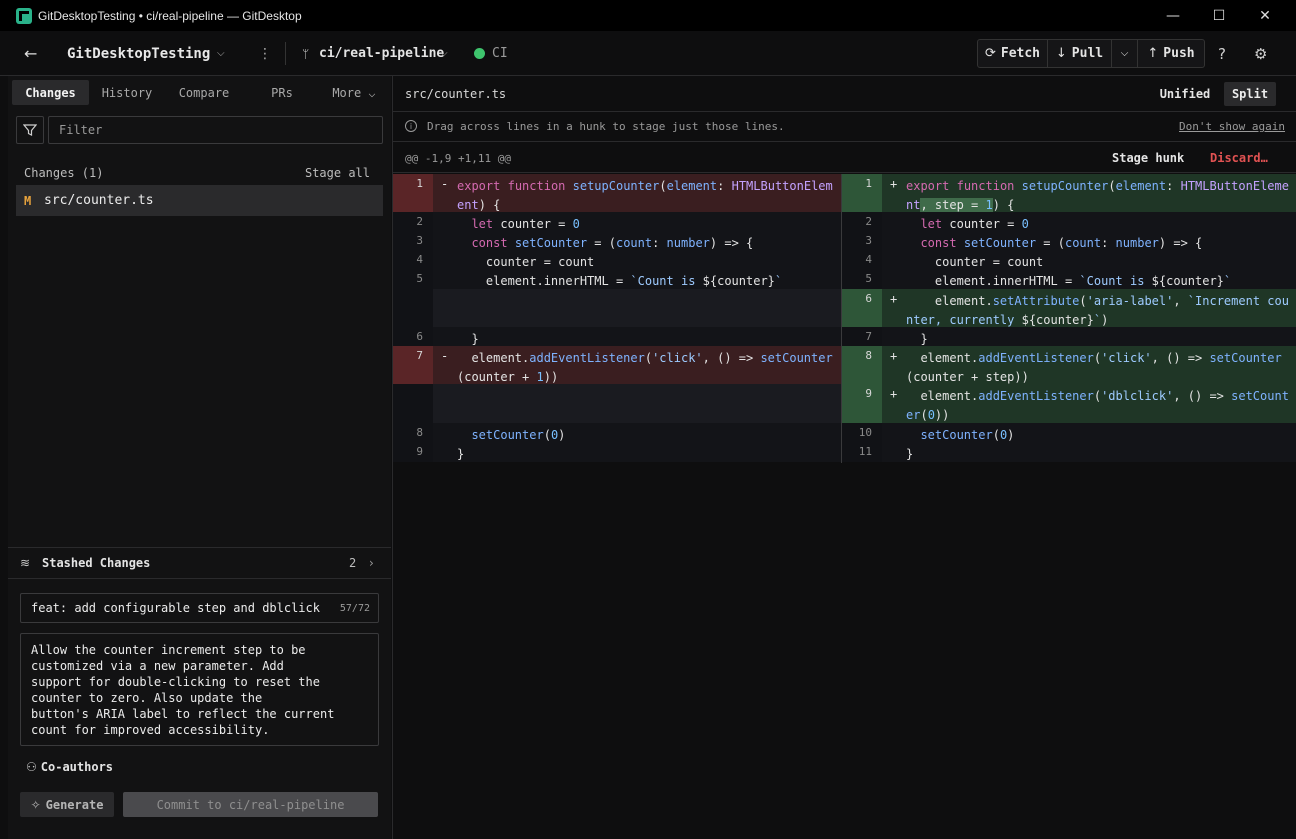 The image size is (1296, 839). What do you see at coordinates (282, 92) in the screenshot?
I see `tab-prs: PRs` at bounding box center [282, 92].